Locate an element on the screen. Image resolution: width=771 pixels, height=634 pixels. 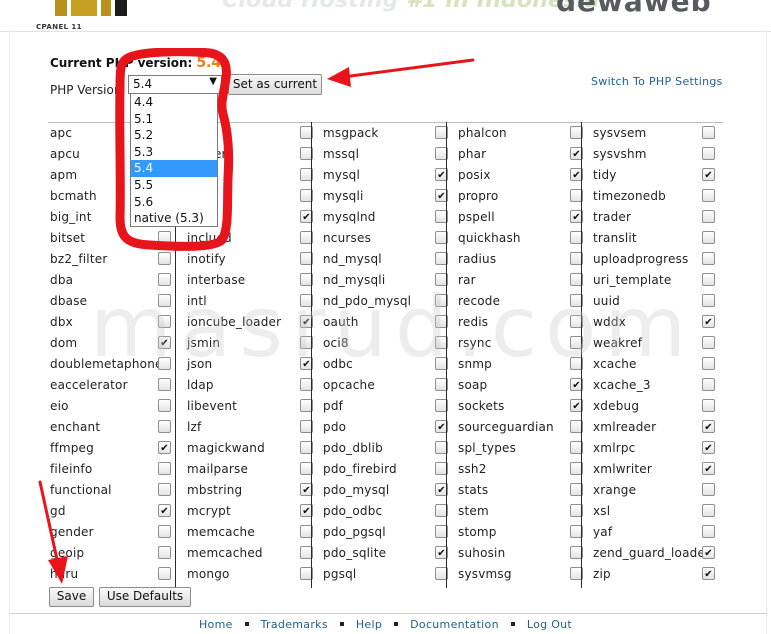
extension-row: inclued is located at coordinates (252, 237).